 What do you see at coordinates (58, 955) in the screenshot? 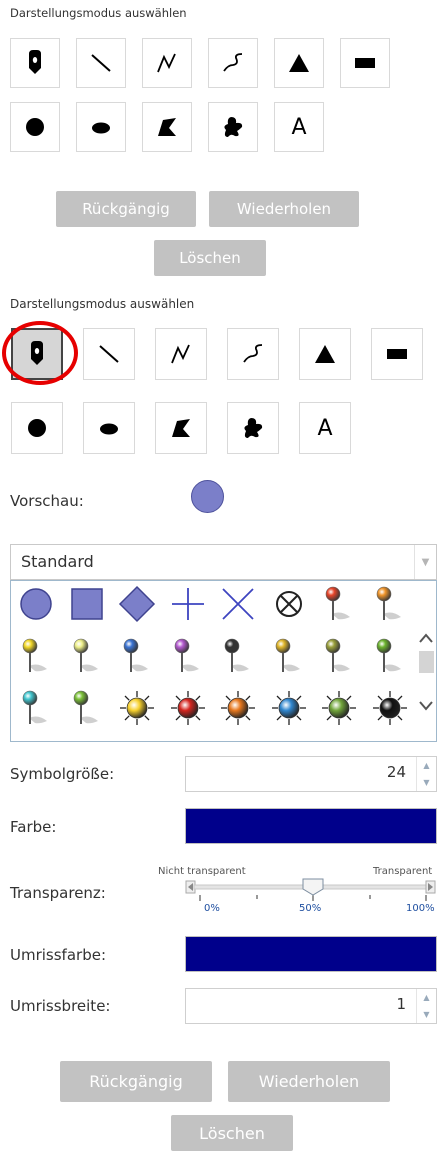
I see `outline-color-label: Umrissfarbe:` at bounding box center [58, 955].